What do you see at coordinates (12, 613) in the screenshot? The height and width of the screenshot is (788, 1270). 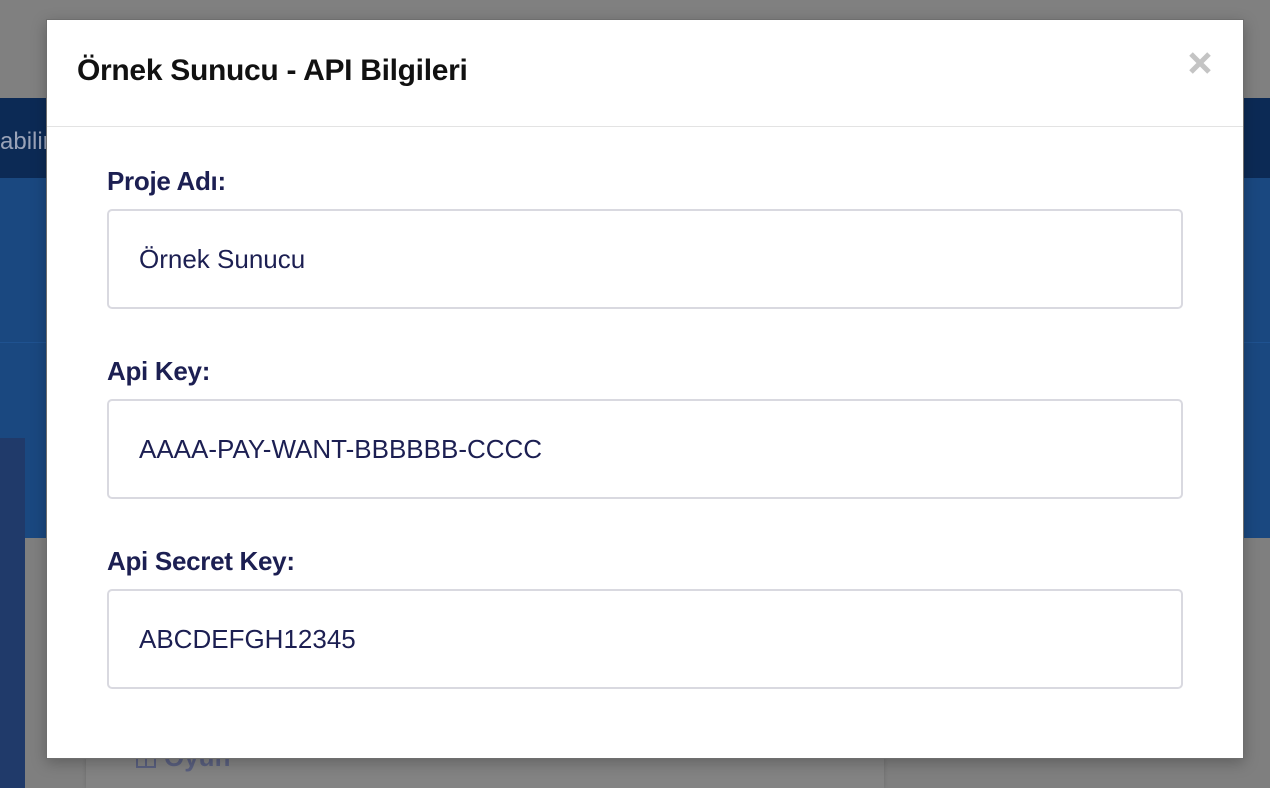 I see `background-left-strip` at bounding box center [12, 613].